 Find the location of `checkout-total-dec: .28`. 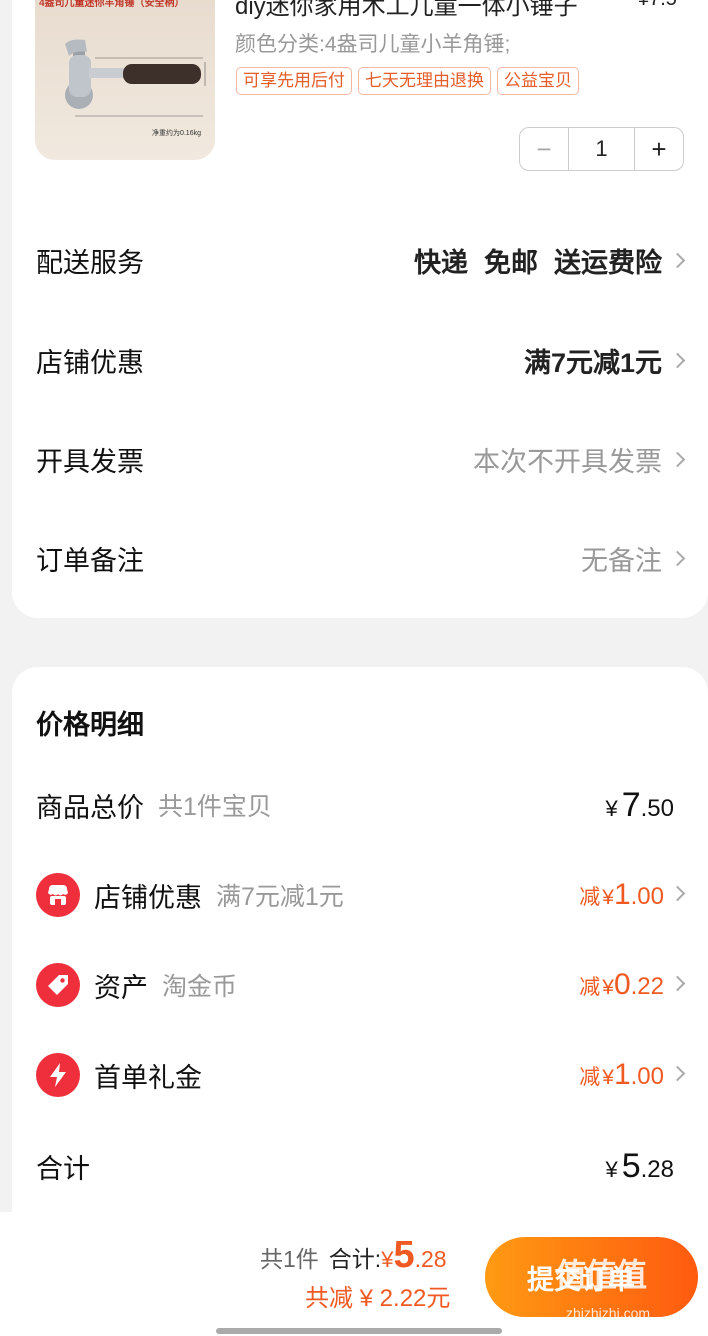

checkout-total-dec: .28 is located at coordinates (430, 1259).